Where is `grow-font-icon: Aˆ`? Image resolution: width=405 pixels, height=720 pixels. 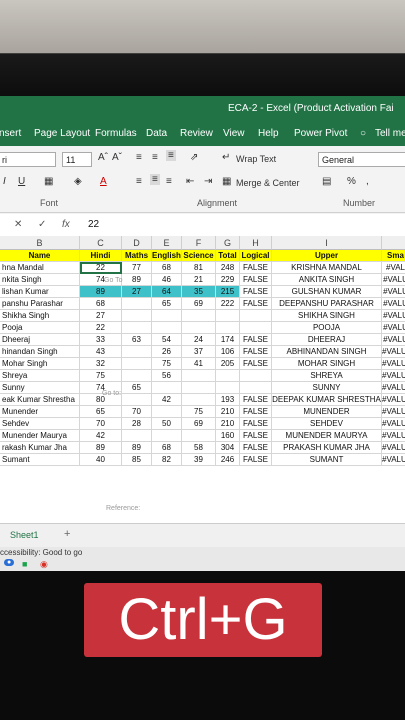
grow-font-icon: Aˆ is located at coordinates (103, 157).